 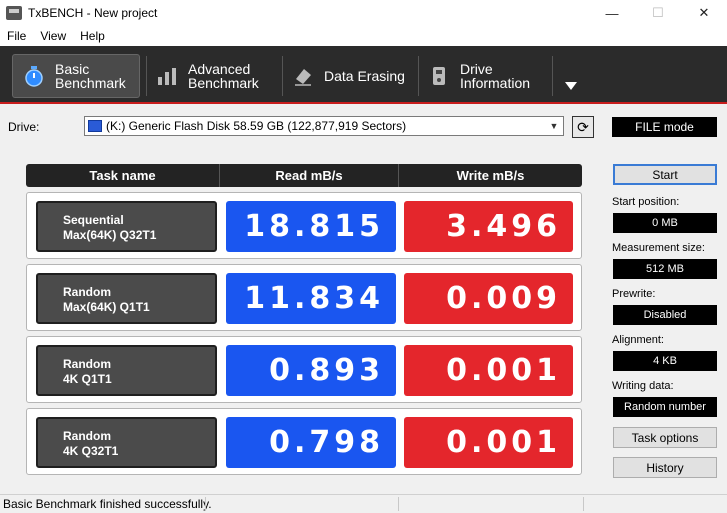 What do you see at coordinates (571, 86) in the screenshot?
I see `toolbar-more-chevron-icon` at bounding box center [571, 86].